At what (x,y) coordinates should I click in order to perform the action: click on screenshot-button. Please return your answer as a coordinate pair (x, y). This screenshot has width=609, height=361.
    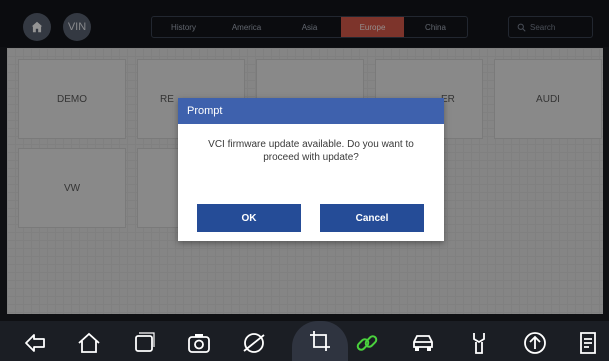
    Looking at the image, I should click on (199, 343).